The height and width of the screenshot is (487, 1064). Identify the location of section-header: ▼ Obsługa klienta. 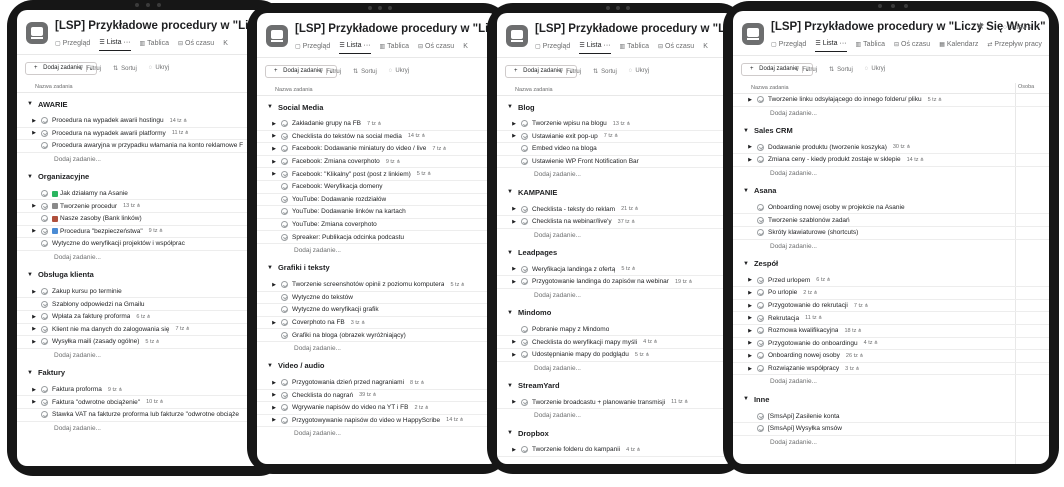
(146, 275).